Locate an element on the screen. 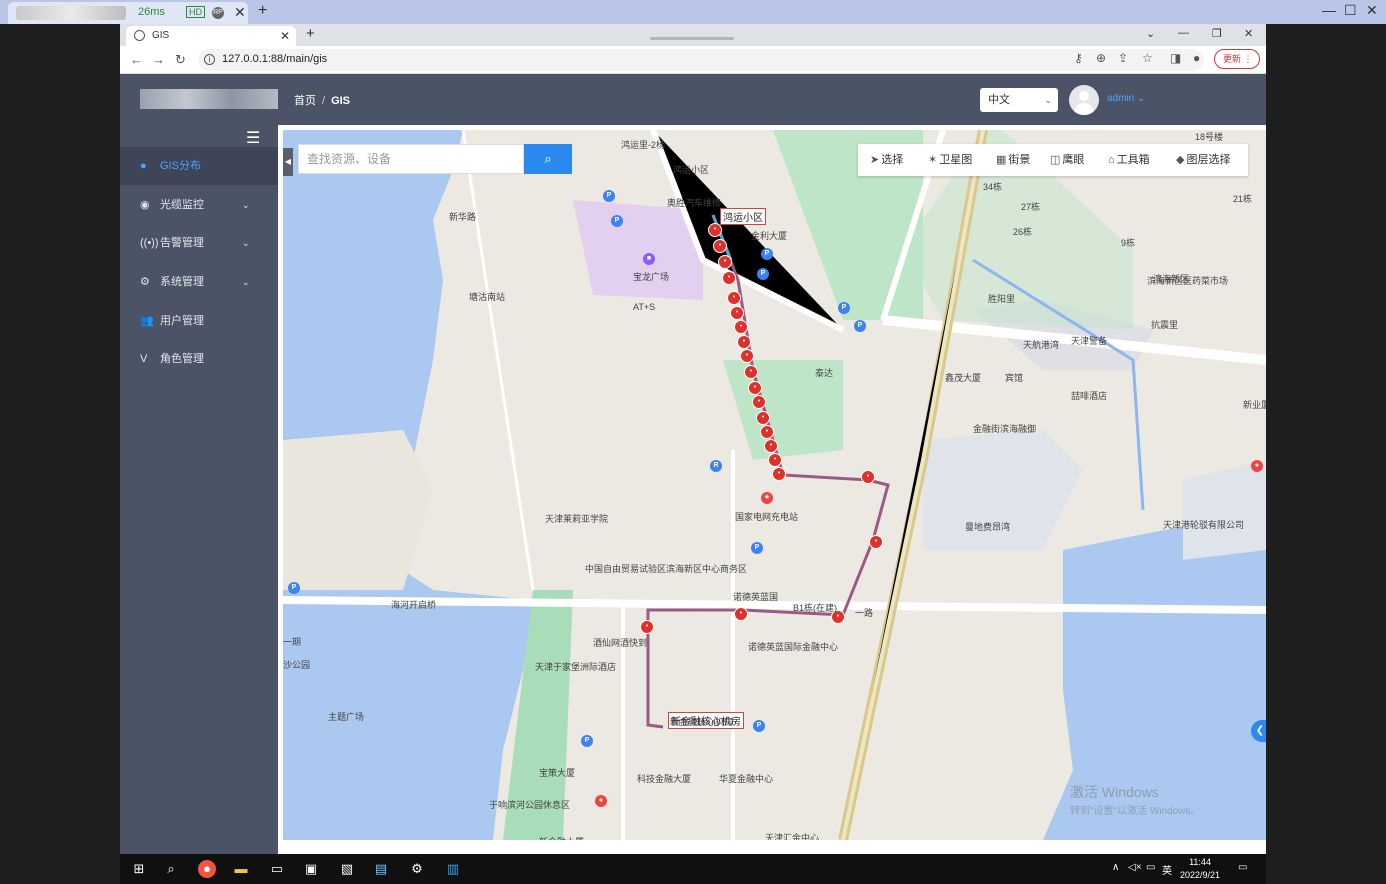 The width and height of the screenshot is (1386, 884). update-button: 更新 ⋮ is located at coordinates (1237, 59).